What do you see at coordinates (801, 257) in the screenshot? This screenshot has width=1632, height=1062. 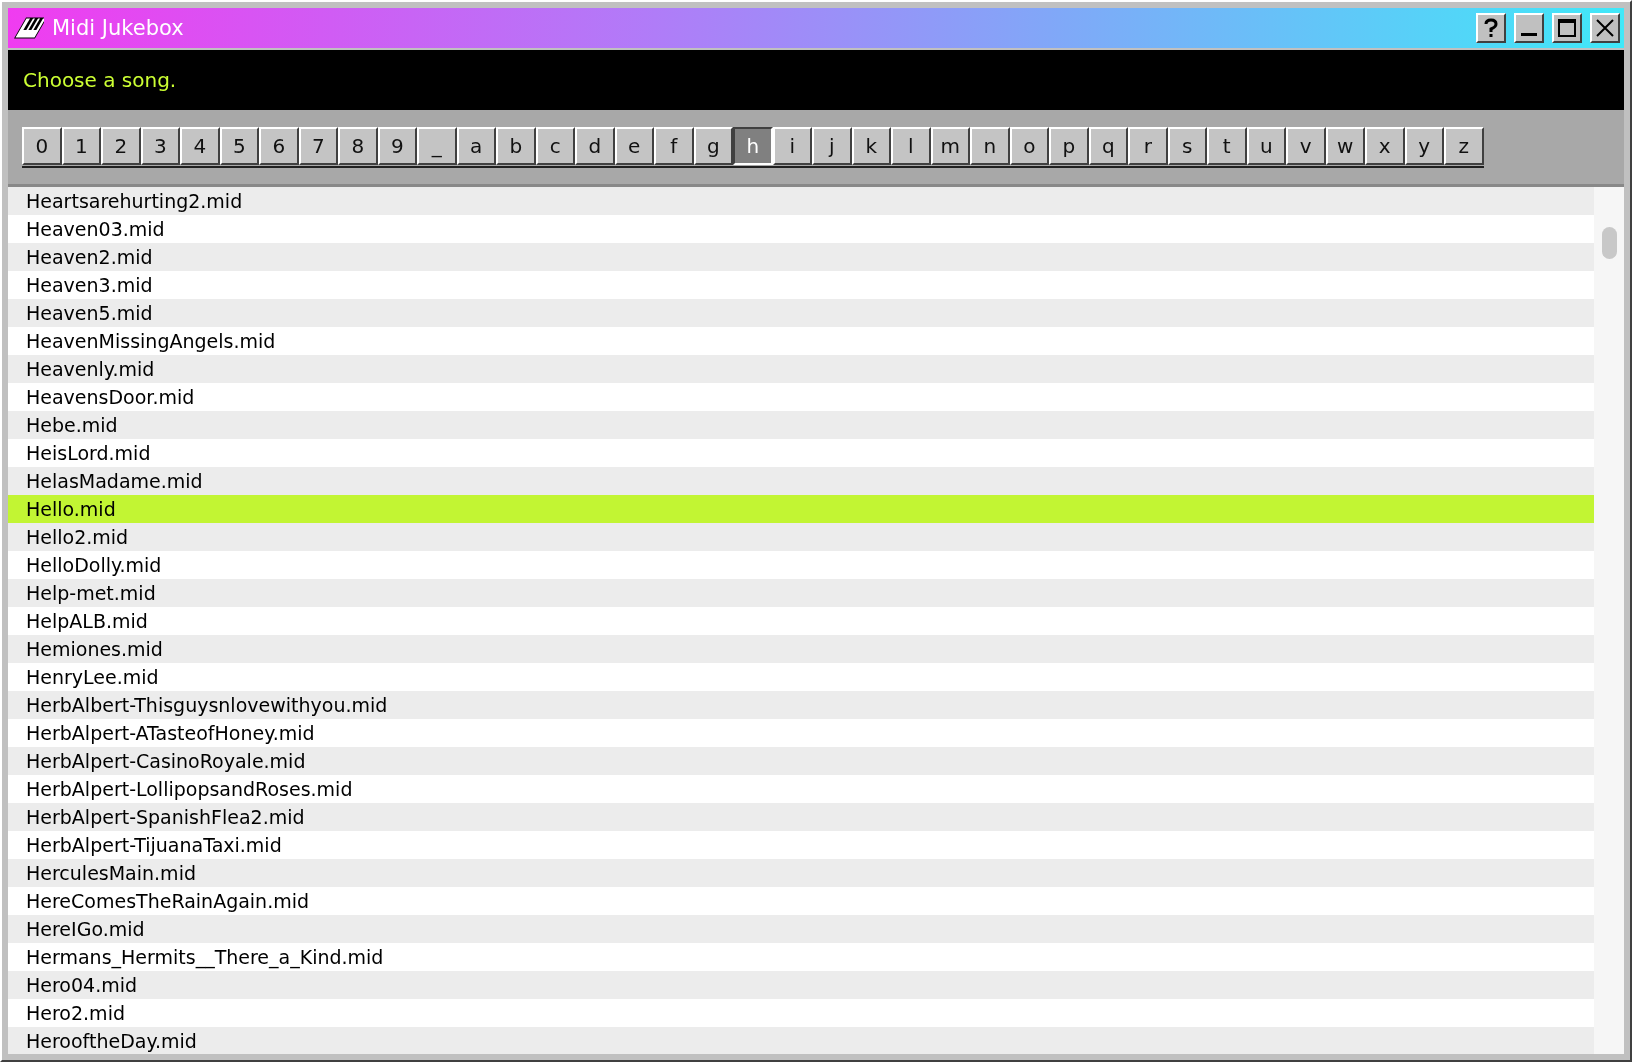 I see `song-item: Heaven2.mid` at bounding box center [801, 257].